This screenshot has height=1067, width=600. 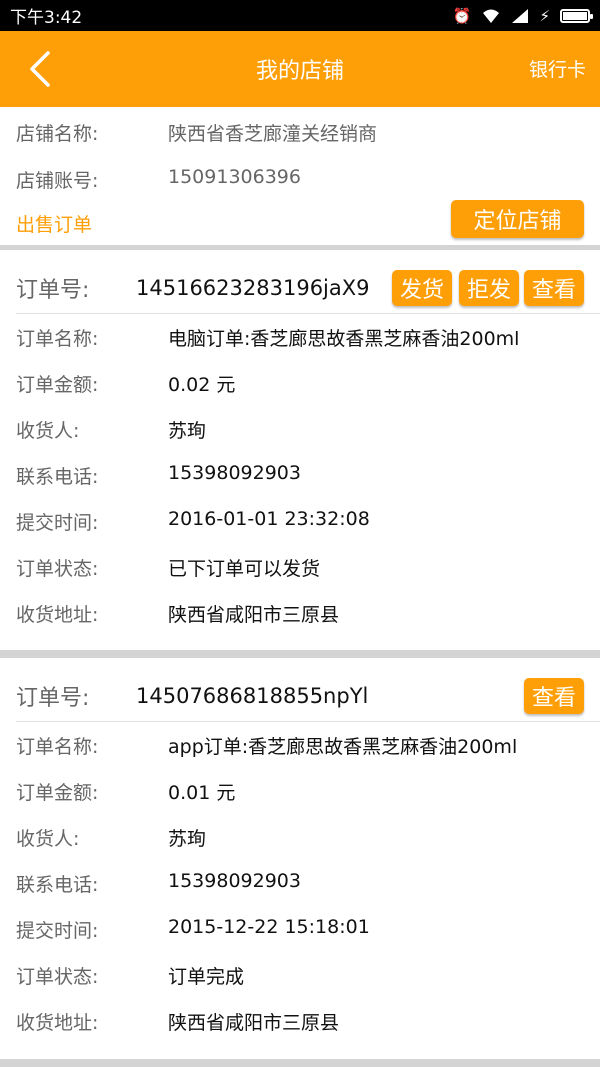 I want to click on order-status-value: 订单完成, so click(x=206, y=977).